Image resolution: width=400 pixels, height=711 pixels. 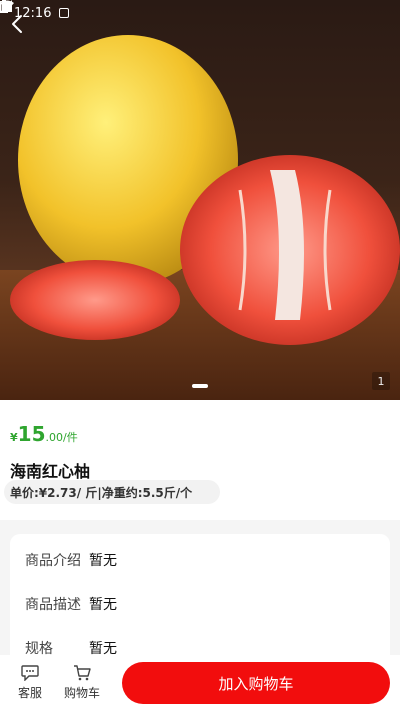 I want to click on detail-row-description: 商品描述 暂无, so click(x=71, y=604).